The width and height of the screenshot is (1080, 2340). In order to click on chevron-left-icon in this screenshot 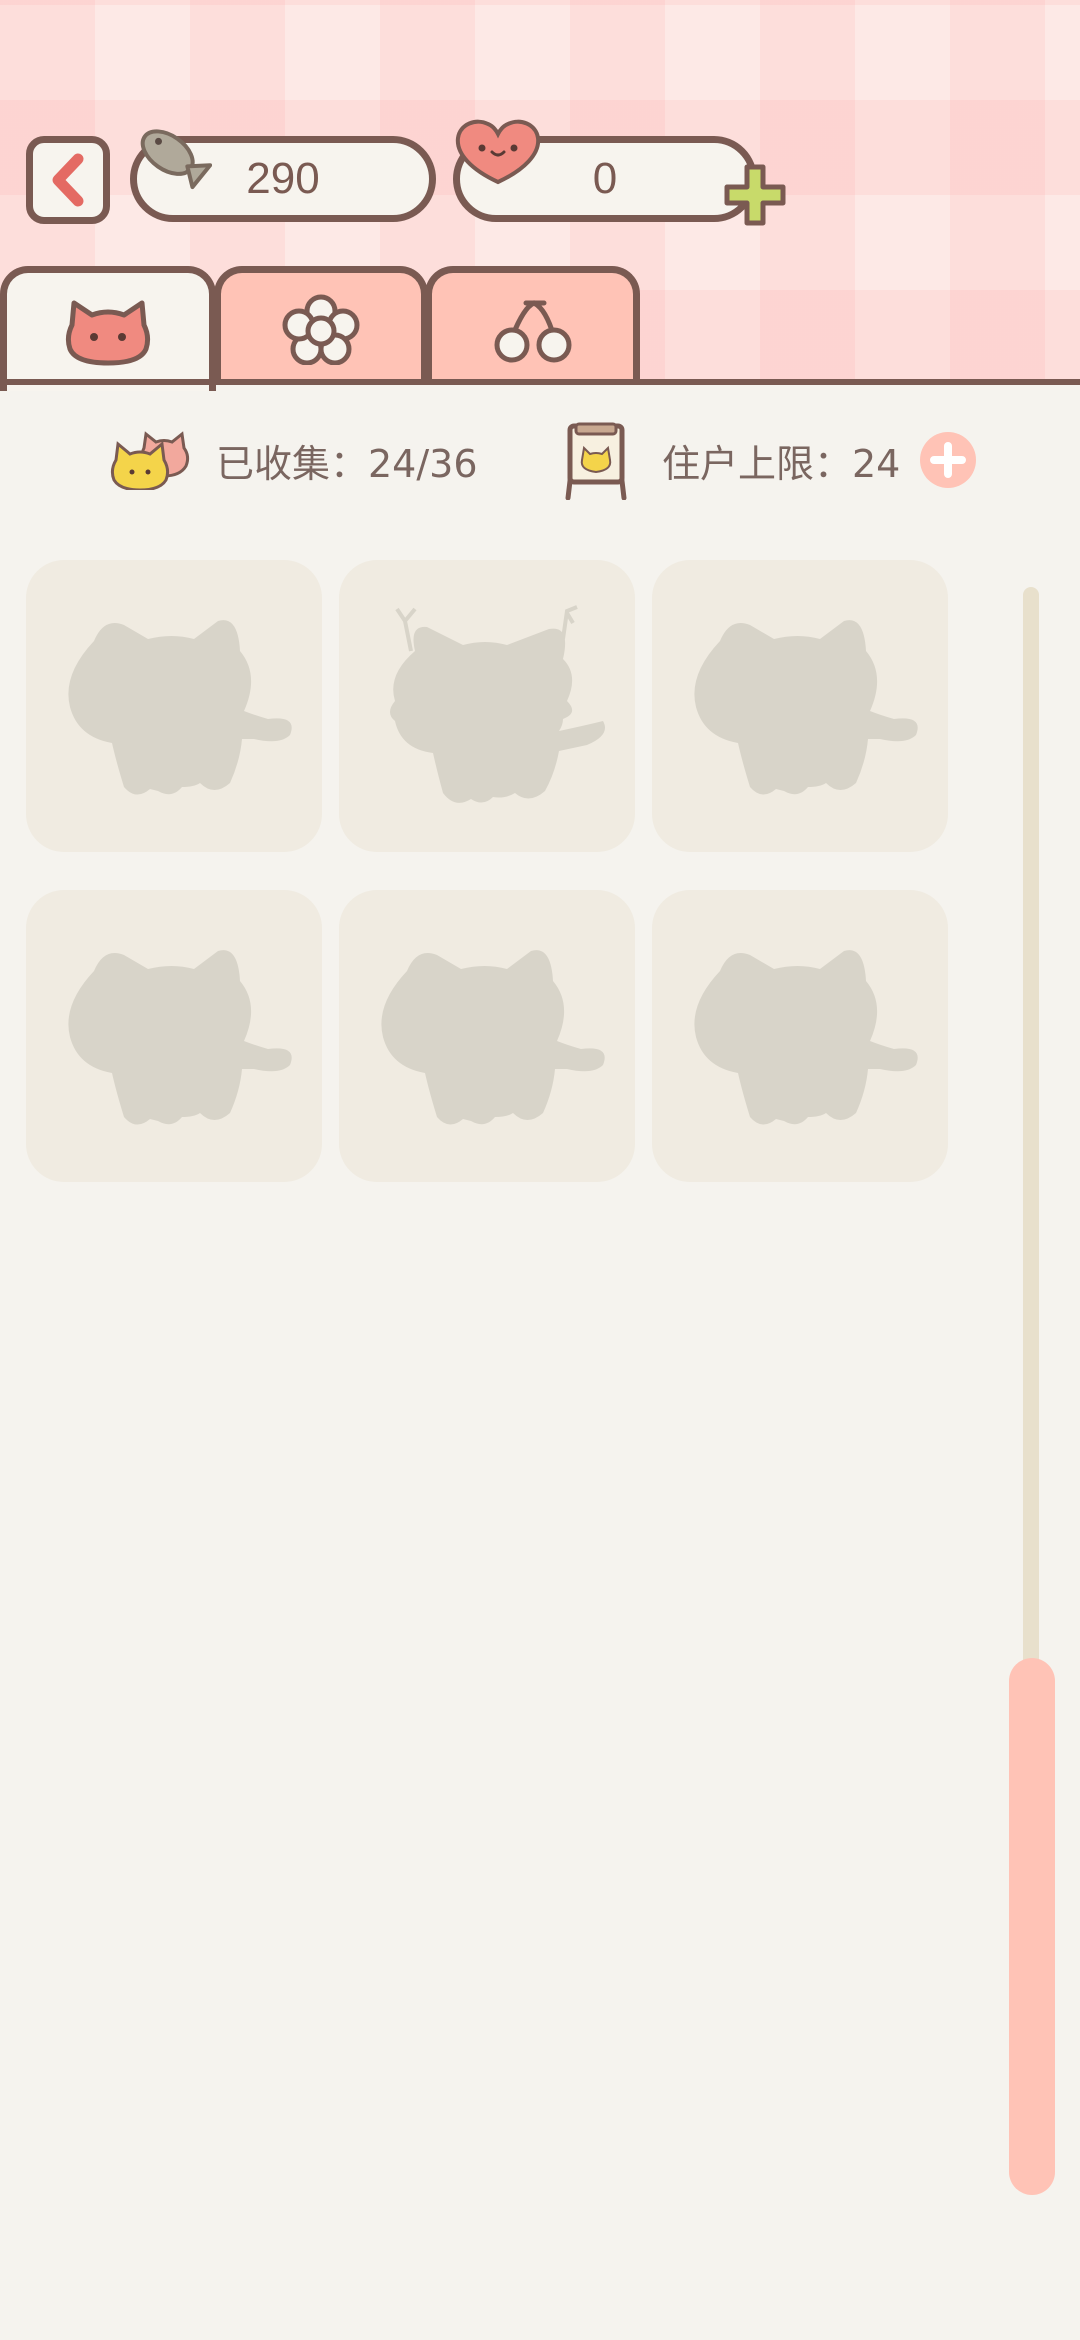, I will do `click(68, 180)`.